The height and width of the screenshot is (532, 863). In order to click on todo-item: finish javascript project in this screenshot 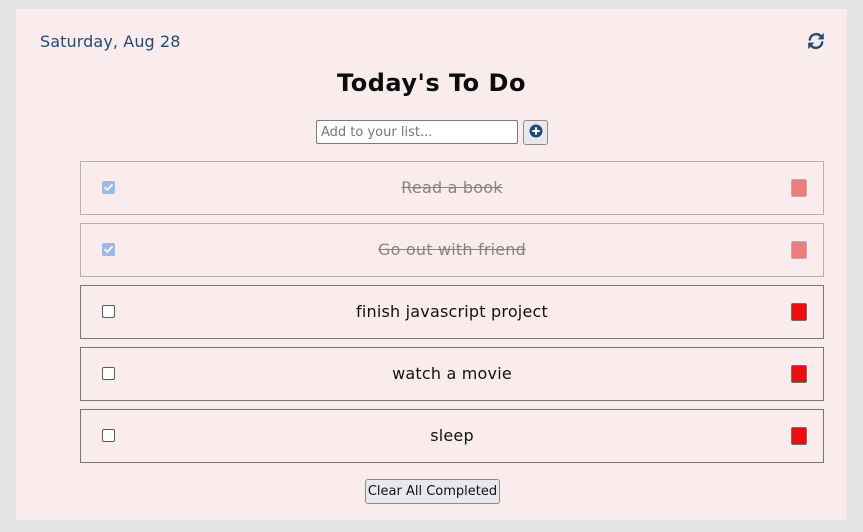, I will do `click(452, 312)`.